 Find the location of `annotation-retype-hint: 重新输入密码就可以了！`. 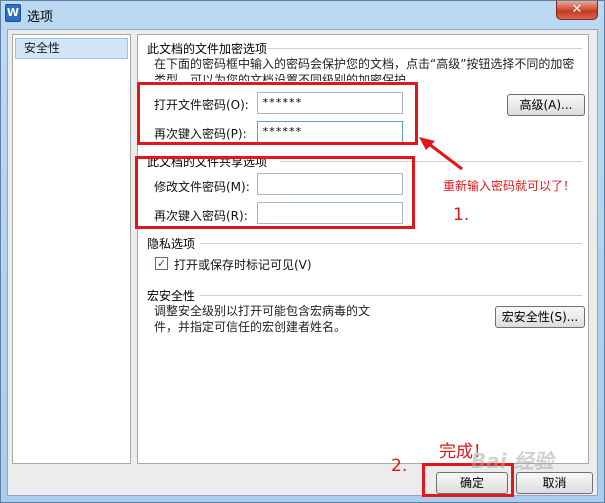

annotation-retype-hint: 重新输入密码就可以了！ is located at coordinates (509, 186).